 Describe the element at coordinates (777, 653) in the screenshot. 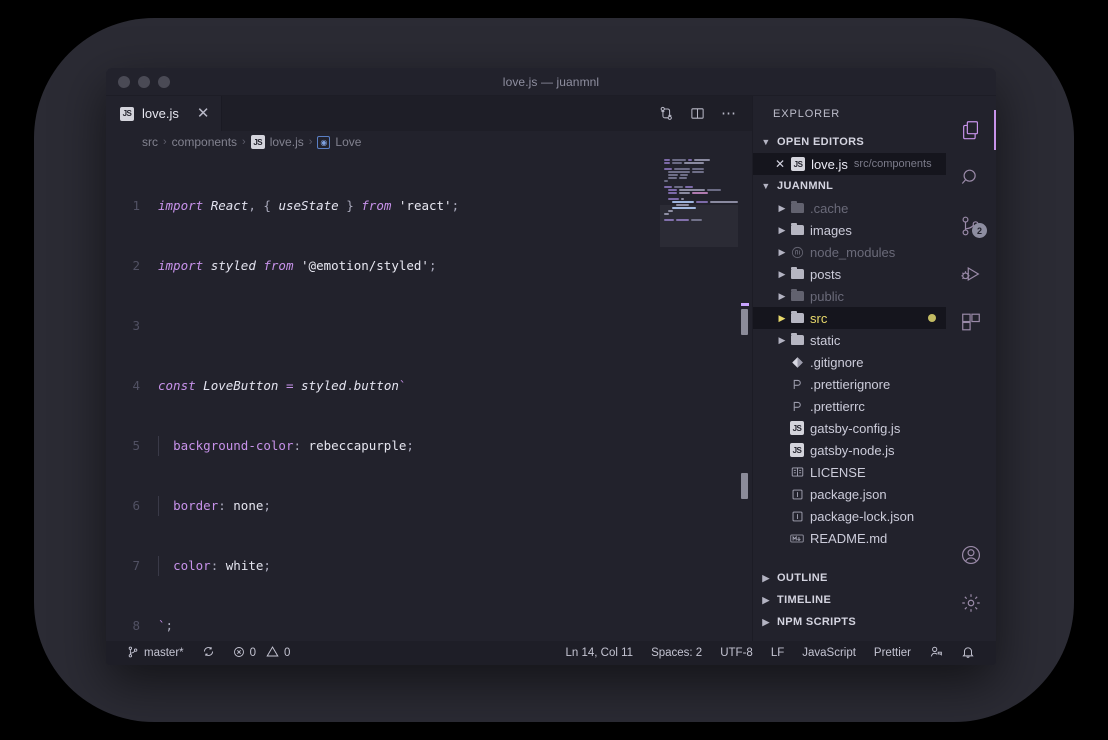

I see `status-eol: LF` at that location.